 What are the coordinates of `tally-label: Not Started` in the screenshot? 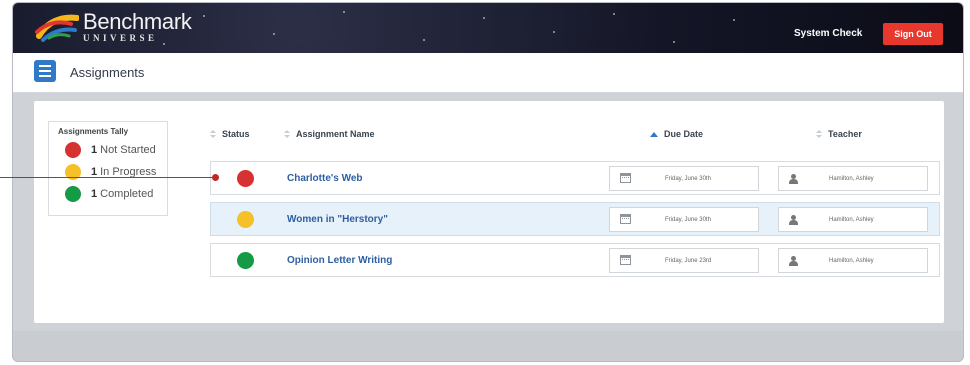 It's located at (128, 150).